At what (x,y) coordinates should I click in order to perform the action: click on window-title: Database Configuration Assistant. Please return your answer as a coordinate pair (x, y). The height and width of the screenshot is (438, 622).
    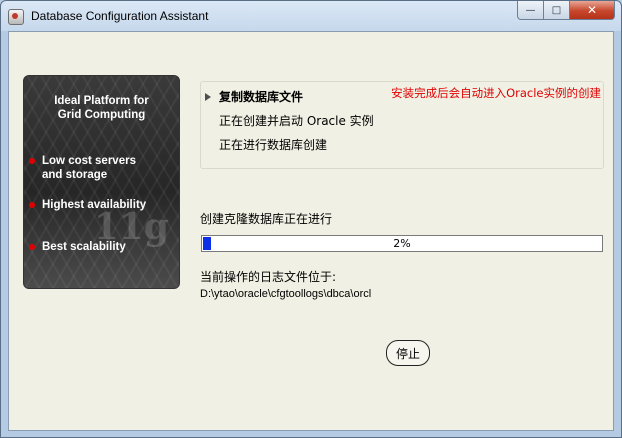
    Looking at the image, I should click on (120, 16).